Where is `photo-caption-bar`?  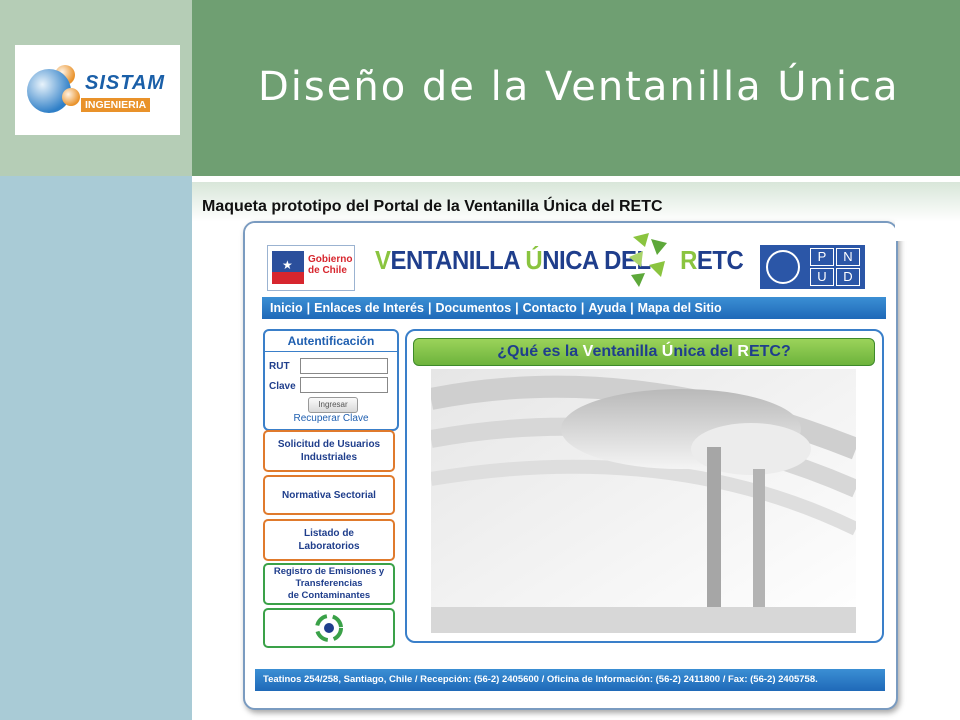
photo-caption-bar is located at coordinates (643, 620).